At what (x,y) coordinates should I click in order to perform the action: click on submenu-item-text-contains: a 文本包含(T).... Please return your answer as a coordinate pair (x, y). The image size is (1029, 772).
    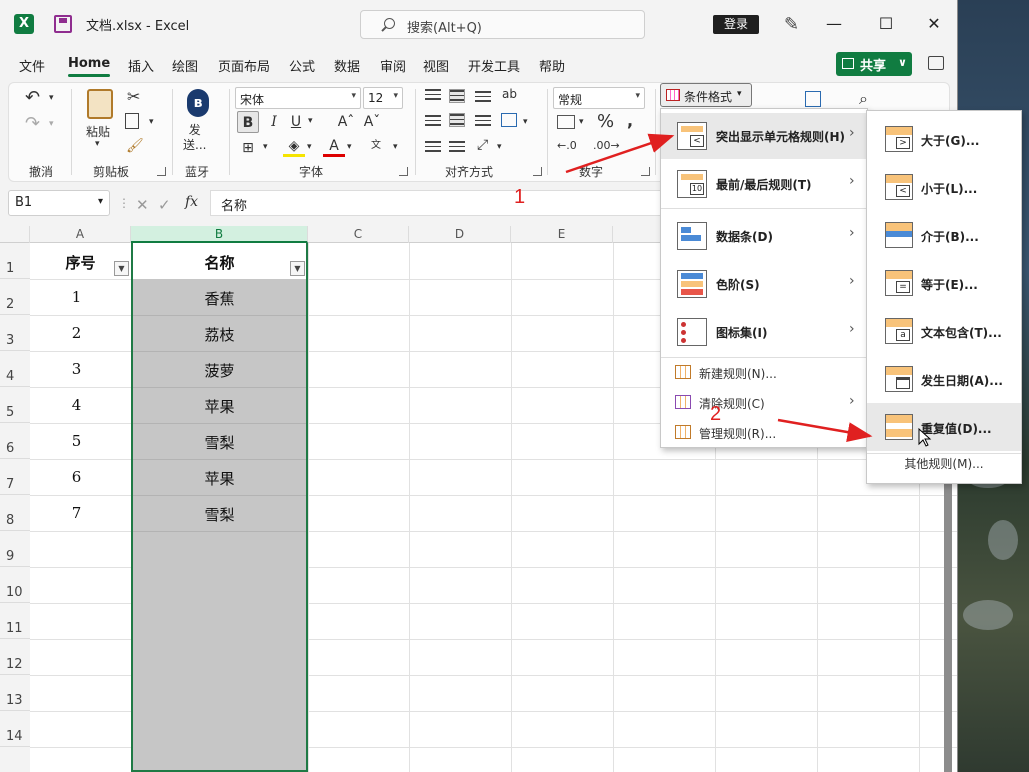
    Looking at the image, I should click on (944, 331).